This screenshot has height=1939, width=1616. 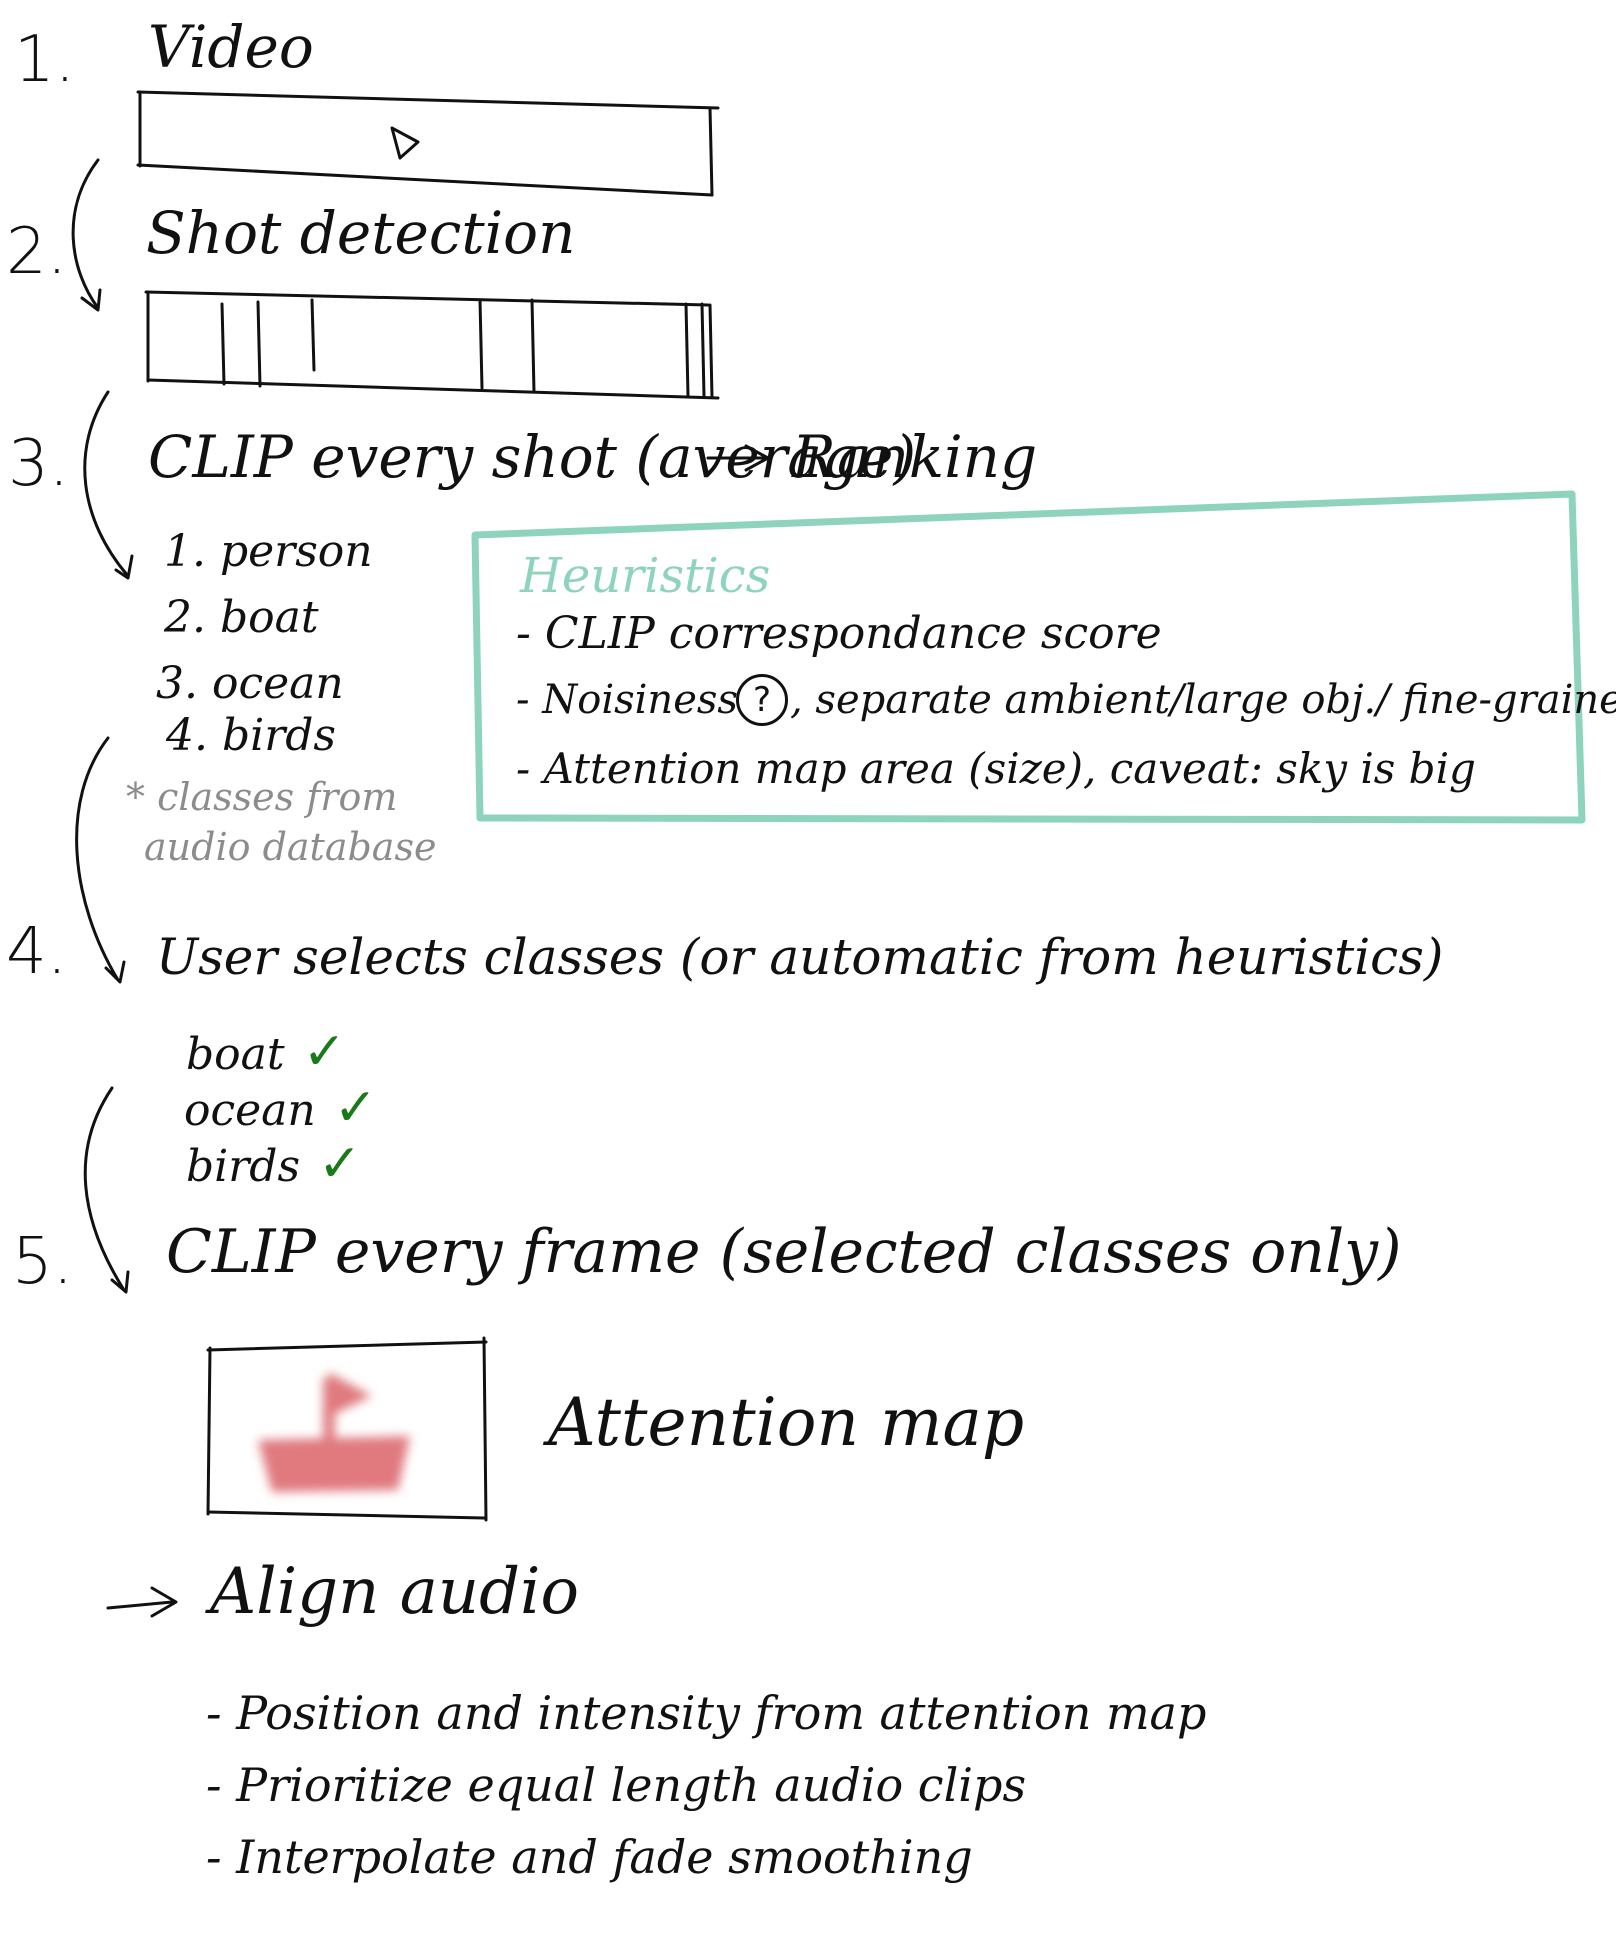 I want to click on question-circle-icon: ?, so click(x=762, y=700).